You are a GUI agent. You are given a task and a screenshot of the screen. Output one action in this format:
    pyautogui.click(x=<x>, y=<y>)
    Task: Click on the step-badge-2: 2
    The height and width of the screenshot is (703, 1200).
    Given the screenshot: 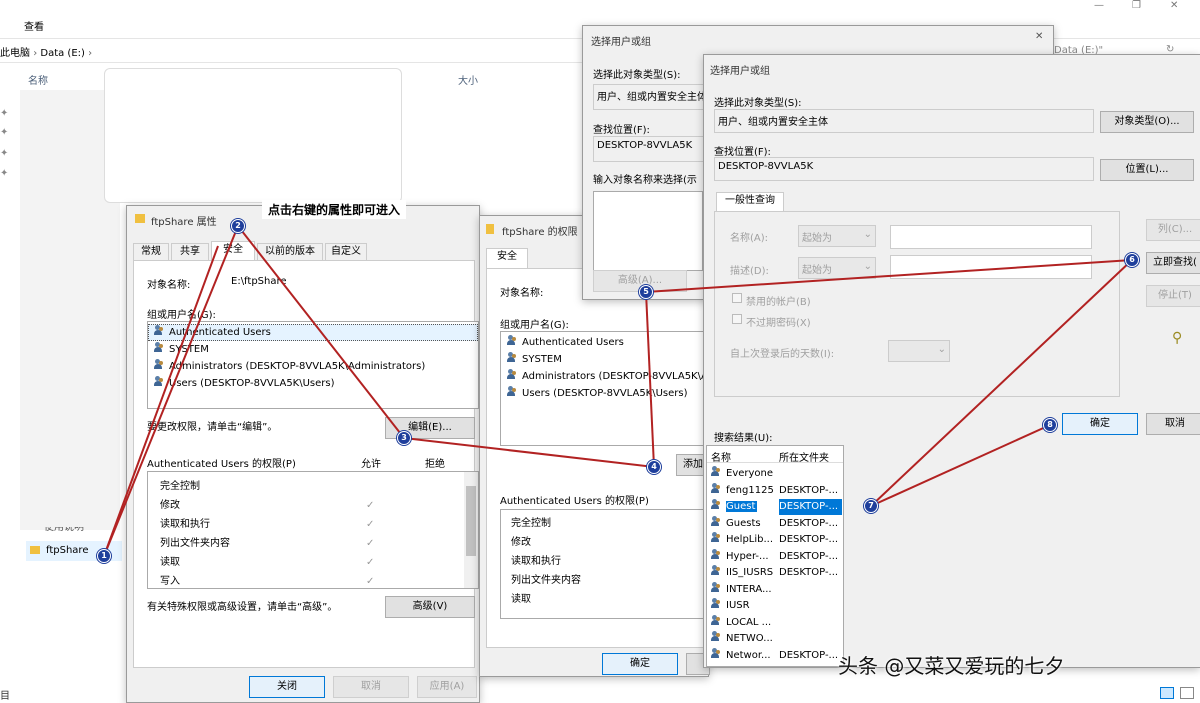 What is the action you would take?
    pyautogui.click(x=238, y=226)
    